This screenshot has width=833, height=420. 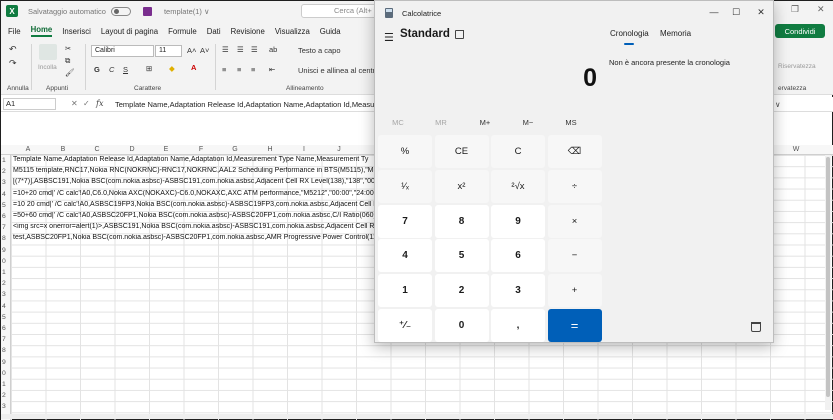 What do you see at coordinates (63, 149) in the screenshot?
I see `column-header: B` at bounding box center [63, 149].